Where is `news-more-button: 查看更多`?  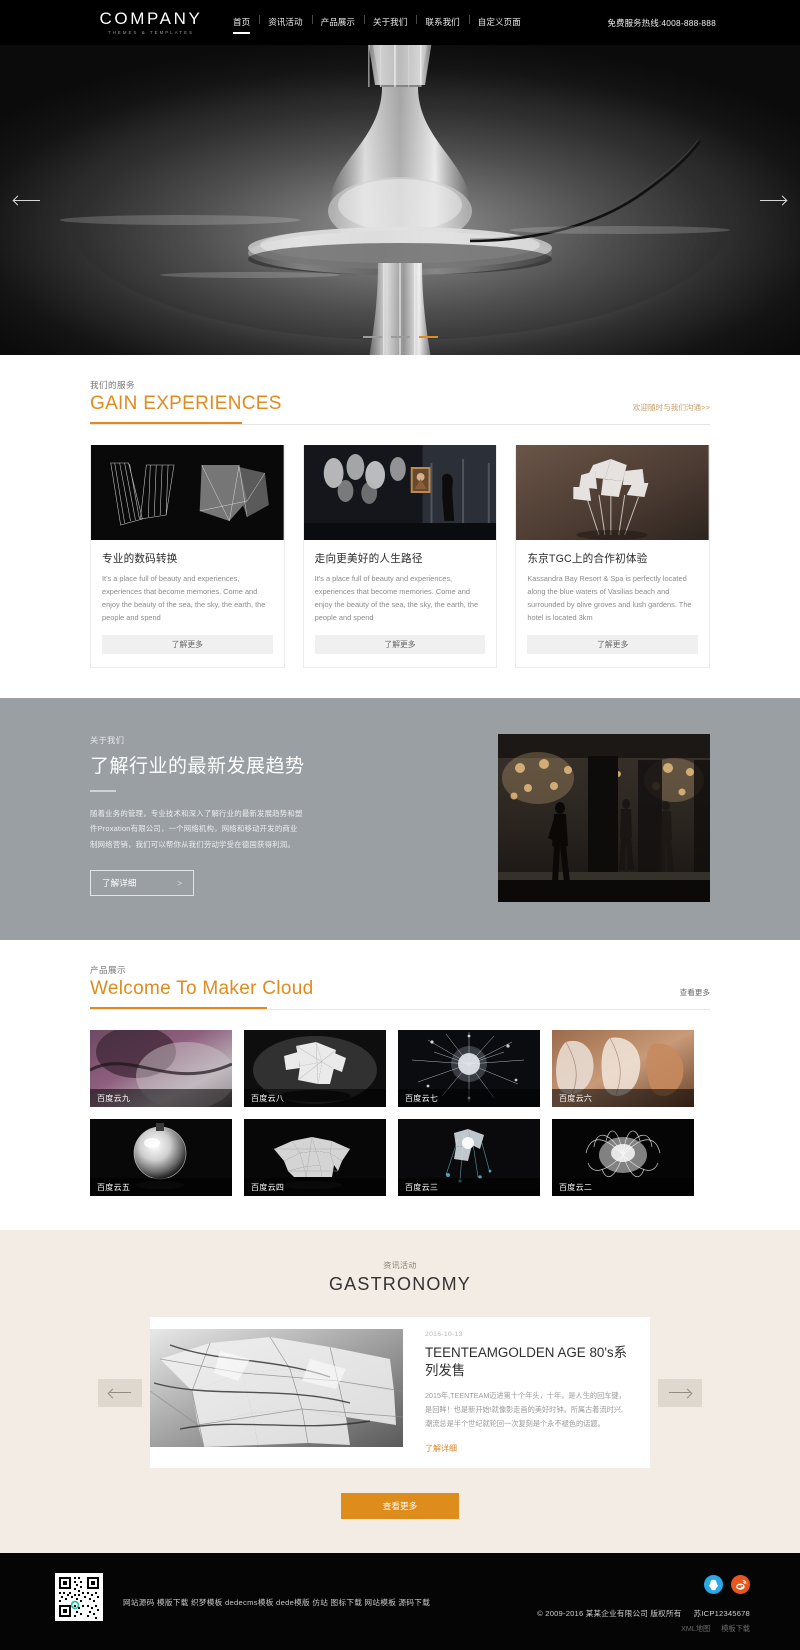
news-more-button: 查看更多 is located at coordinates (400, 1506).